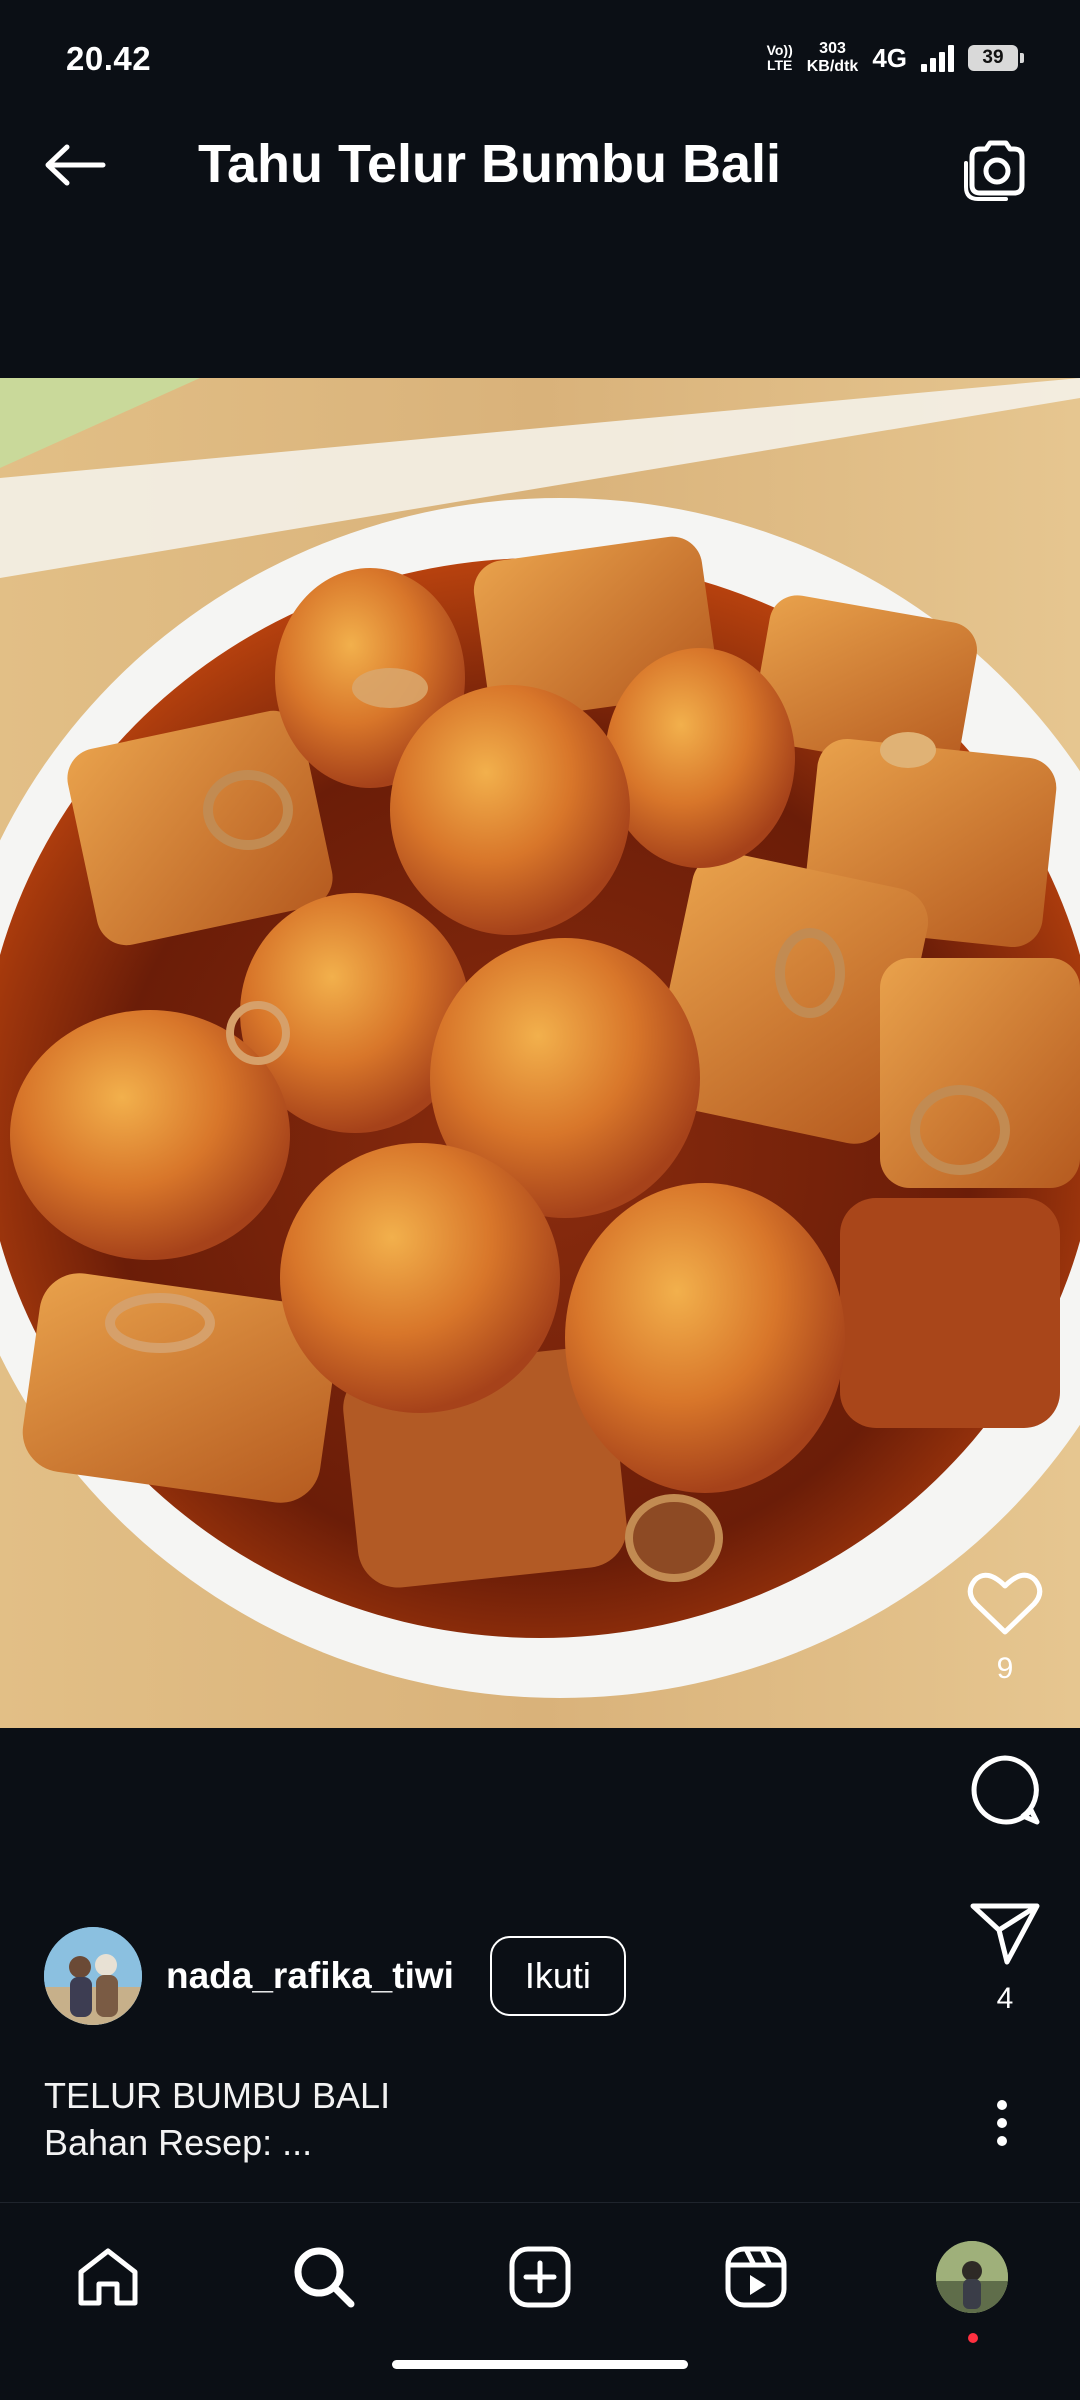 This screenshot has height=2400, width=1080. What do you see at coordinates (109, 58) in the screenshot?
I see `status-time: 20.42` at bounding box center [109, 58].